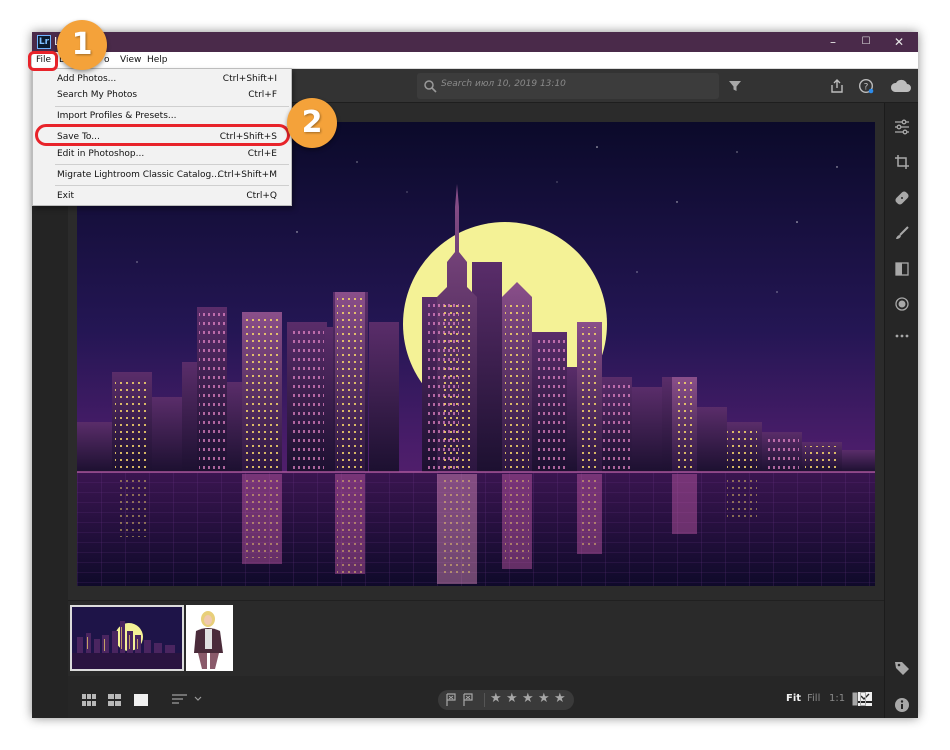 The width and height of the screenshot is (950, 750). Describe the element at coordinates (66, 196) in the screenshot. I see `menu-item-label: Exit` at that location.